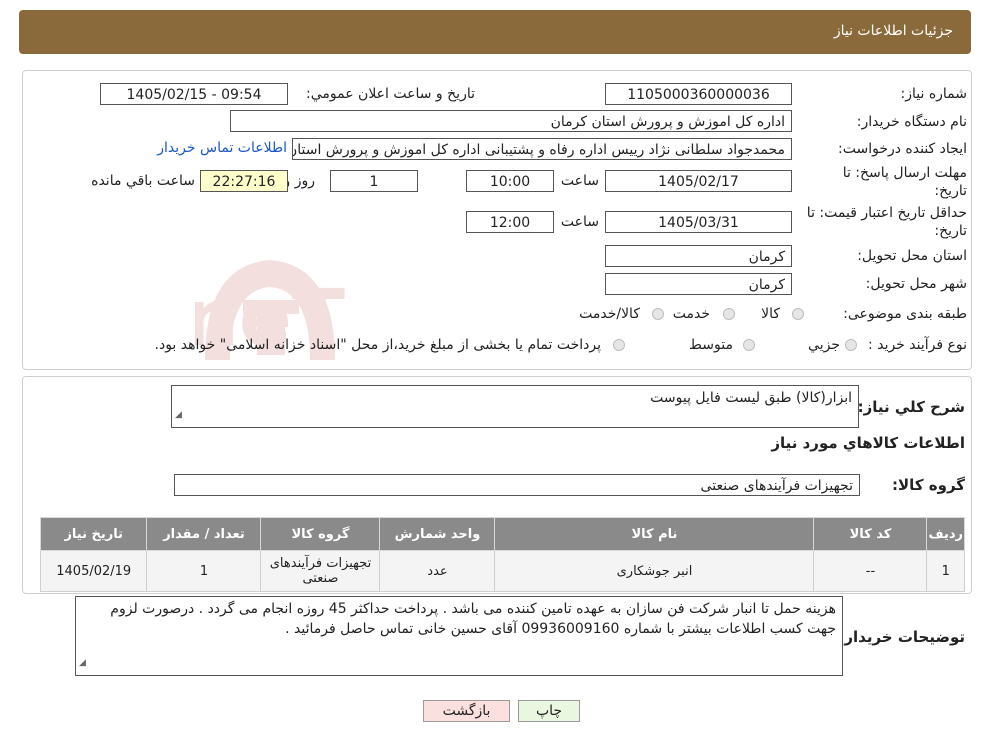 The image size is (985, 744). What do you see at coordinates (824, 345) in the screenshot?
I see `process-option-minor: جزيي` at bounding box center [824, 345].